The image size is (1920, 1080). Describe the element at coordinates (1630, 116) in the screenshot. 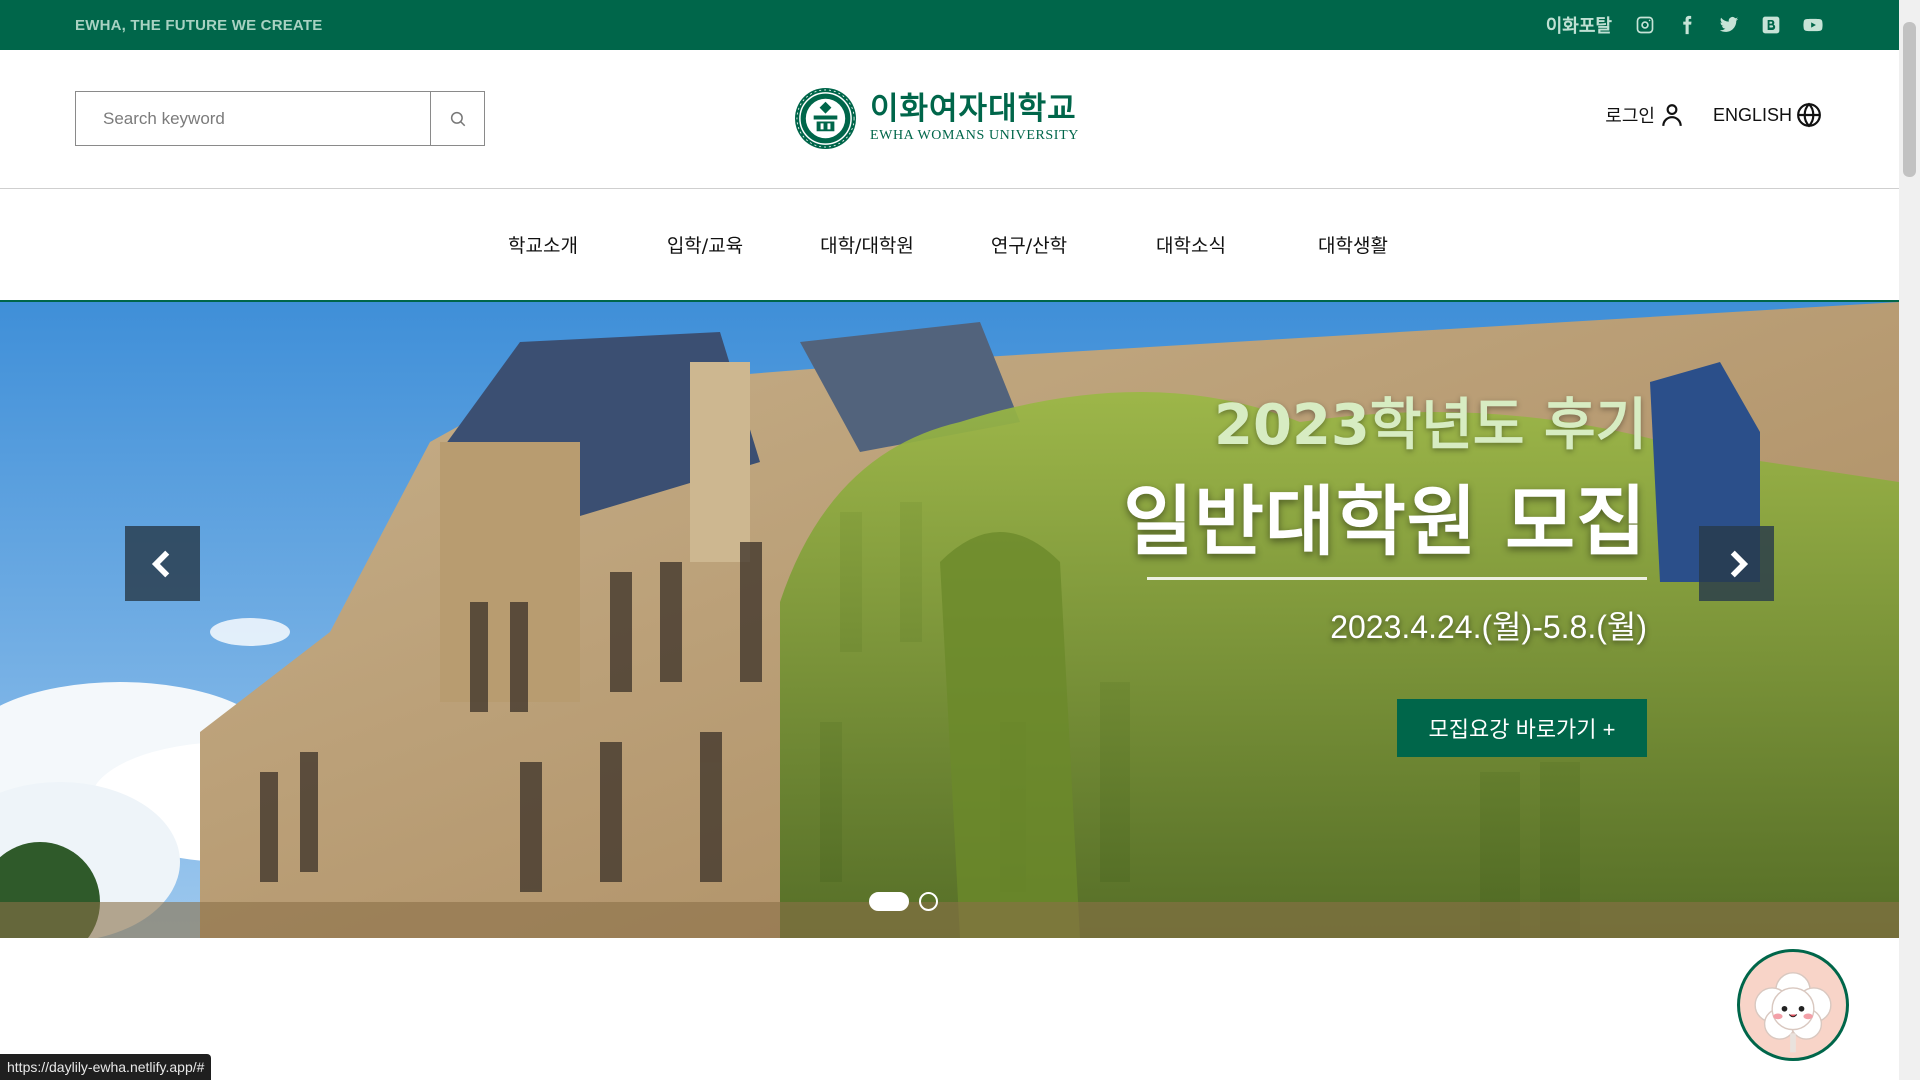

I see `login-label: 로그인` at that location.